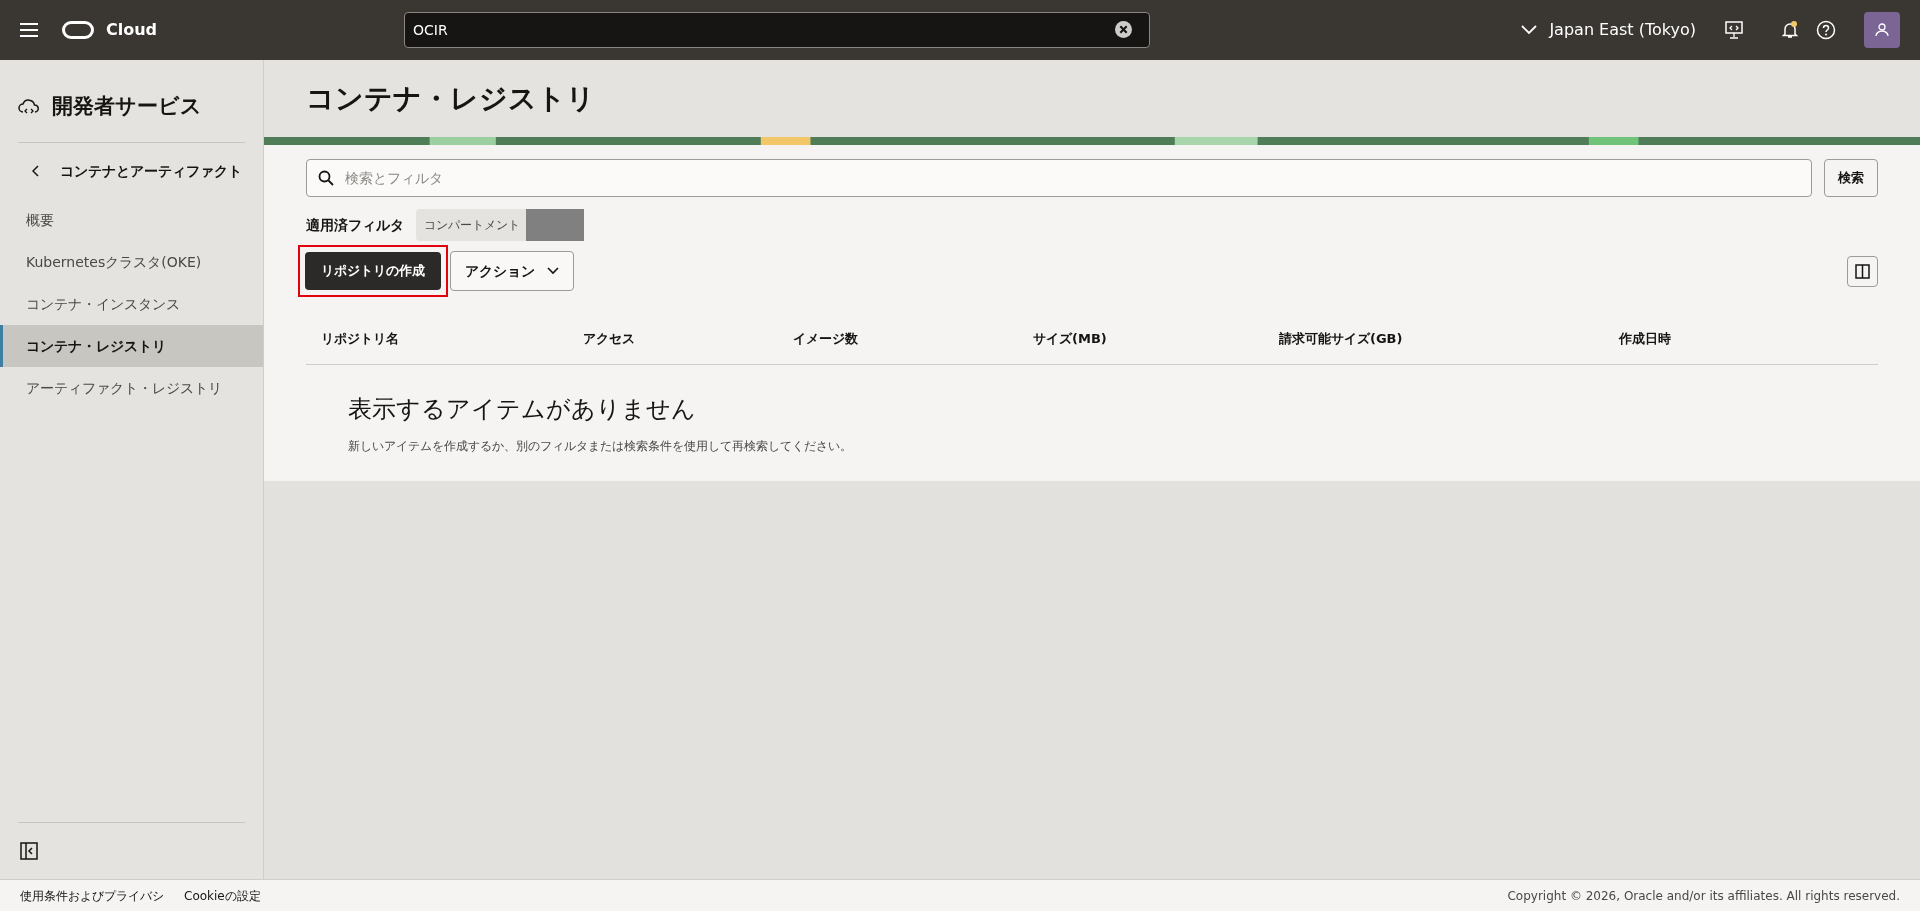  What do you see at coordinates (131, 304) in the screenshot?
I see `sidebar-item: コンテナ・インスタンス` at bounding box center [131, 304].